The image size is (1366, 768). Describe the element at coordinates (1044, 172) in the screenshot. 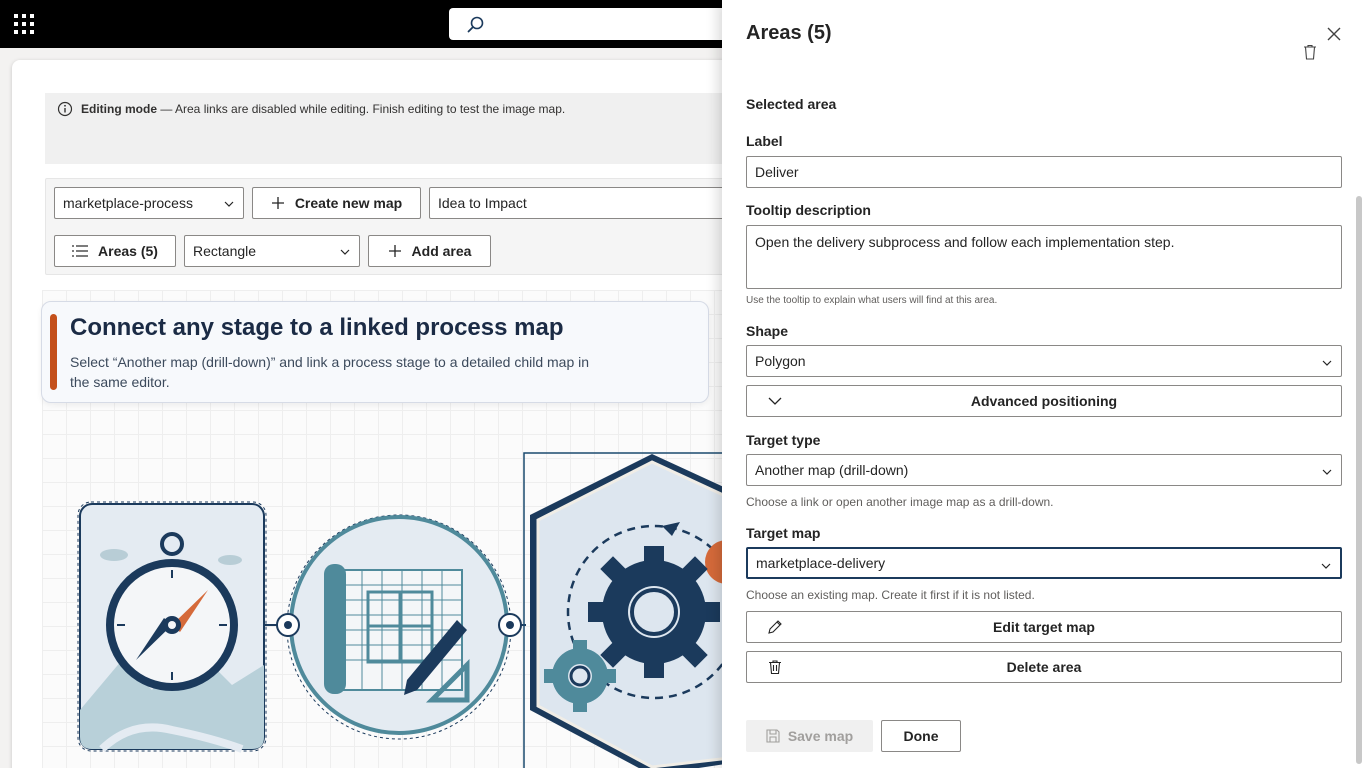

I see `label-input: Deliver` at that location.